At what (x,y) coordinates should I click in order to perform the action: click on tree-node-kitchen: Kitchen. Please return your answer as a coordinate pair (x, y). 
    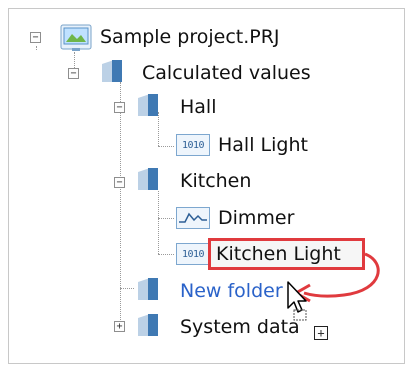
    Looking at the image, I should click on (215, 181).